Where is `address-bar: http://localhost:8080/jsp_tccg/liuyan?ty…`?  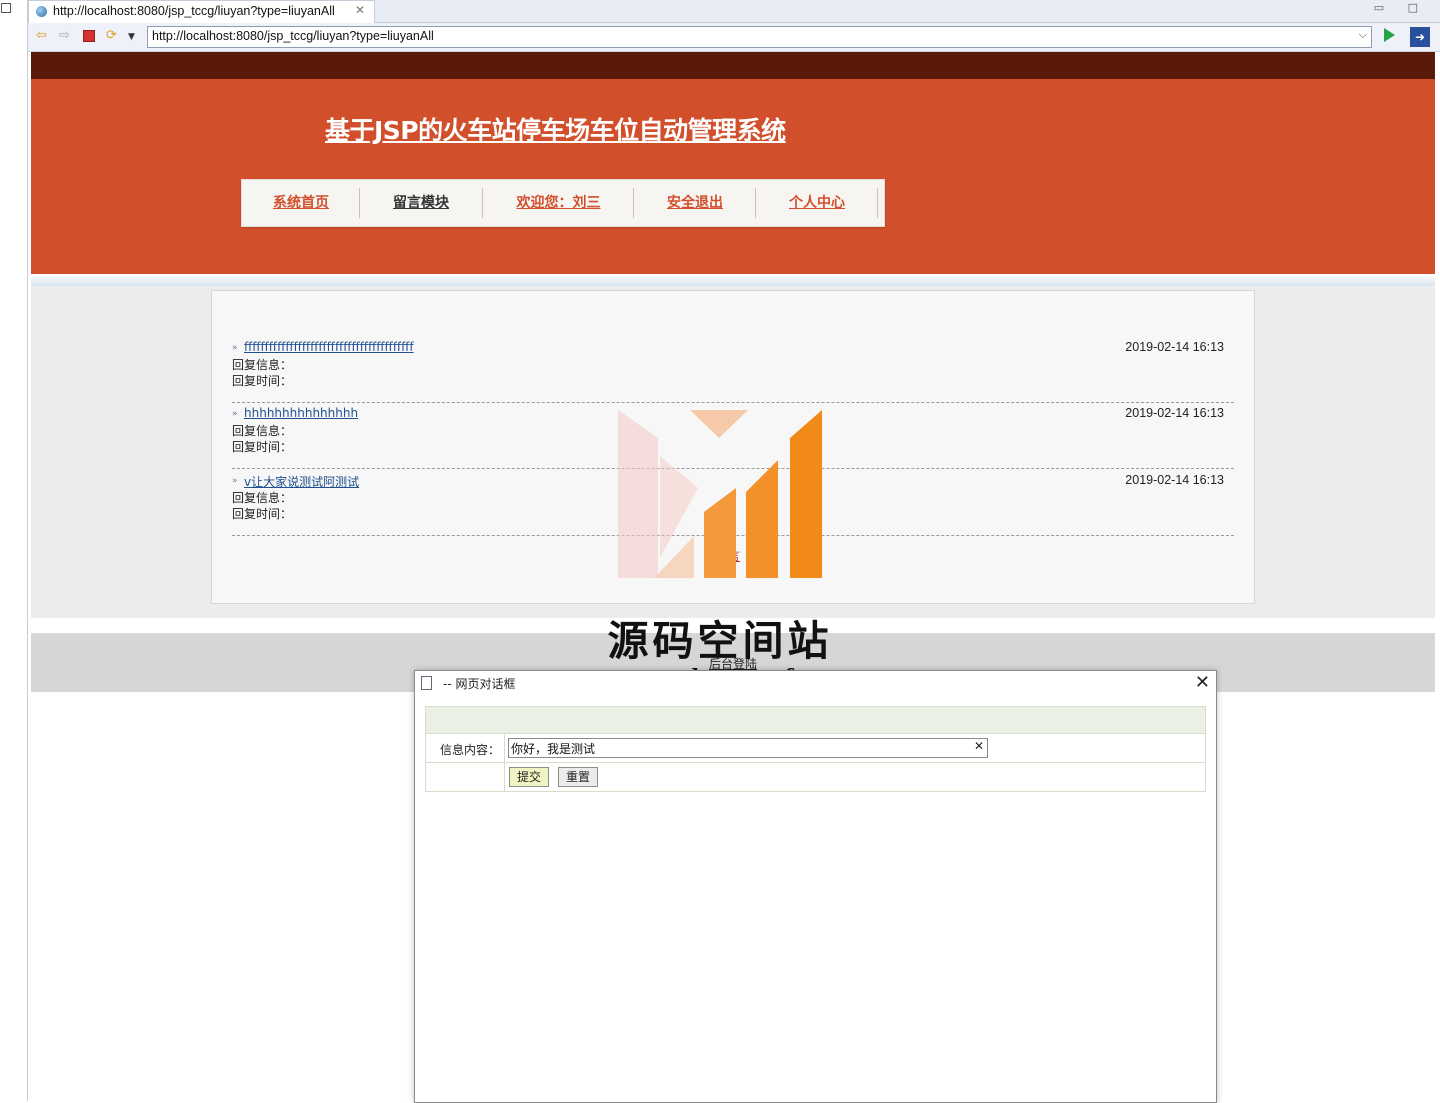
address-bar: http://localhost:8080/jsp_tccg/liuyan?ty… is located at coordinates (759, 37).